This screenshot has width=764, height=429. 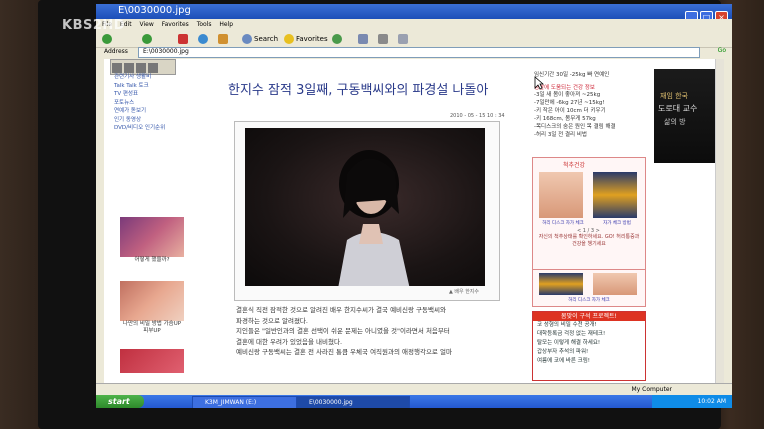 I want to click on back-button, so click(x=107, y=39).